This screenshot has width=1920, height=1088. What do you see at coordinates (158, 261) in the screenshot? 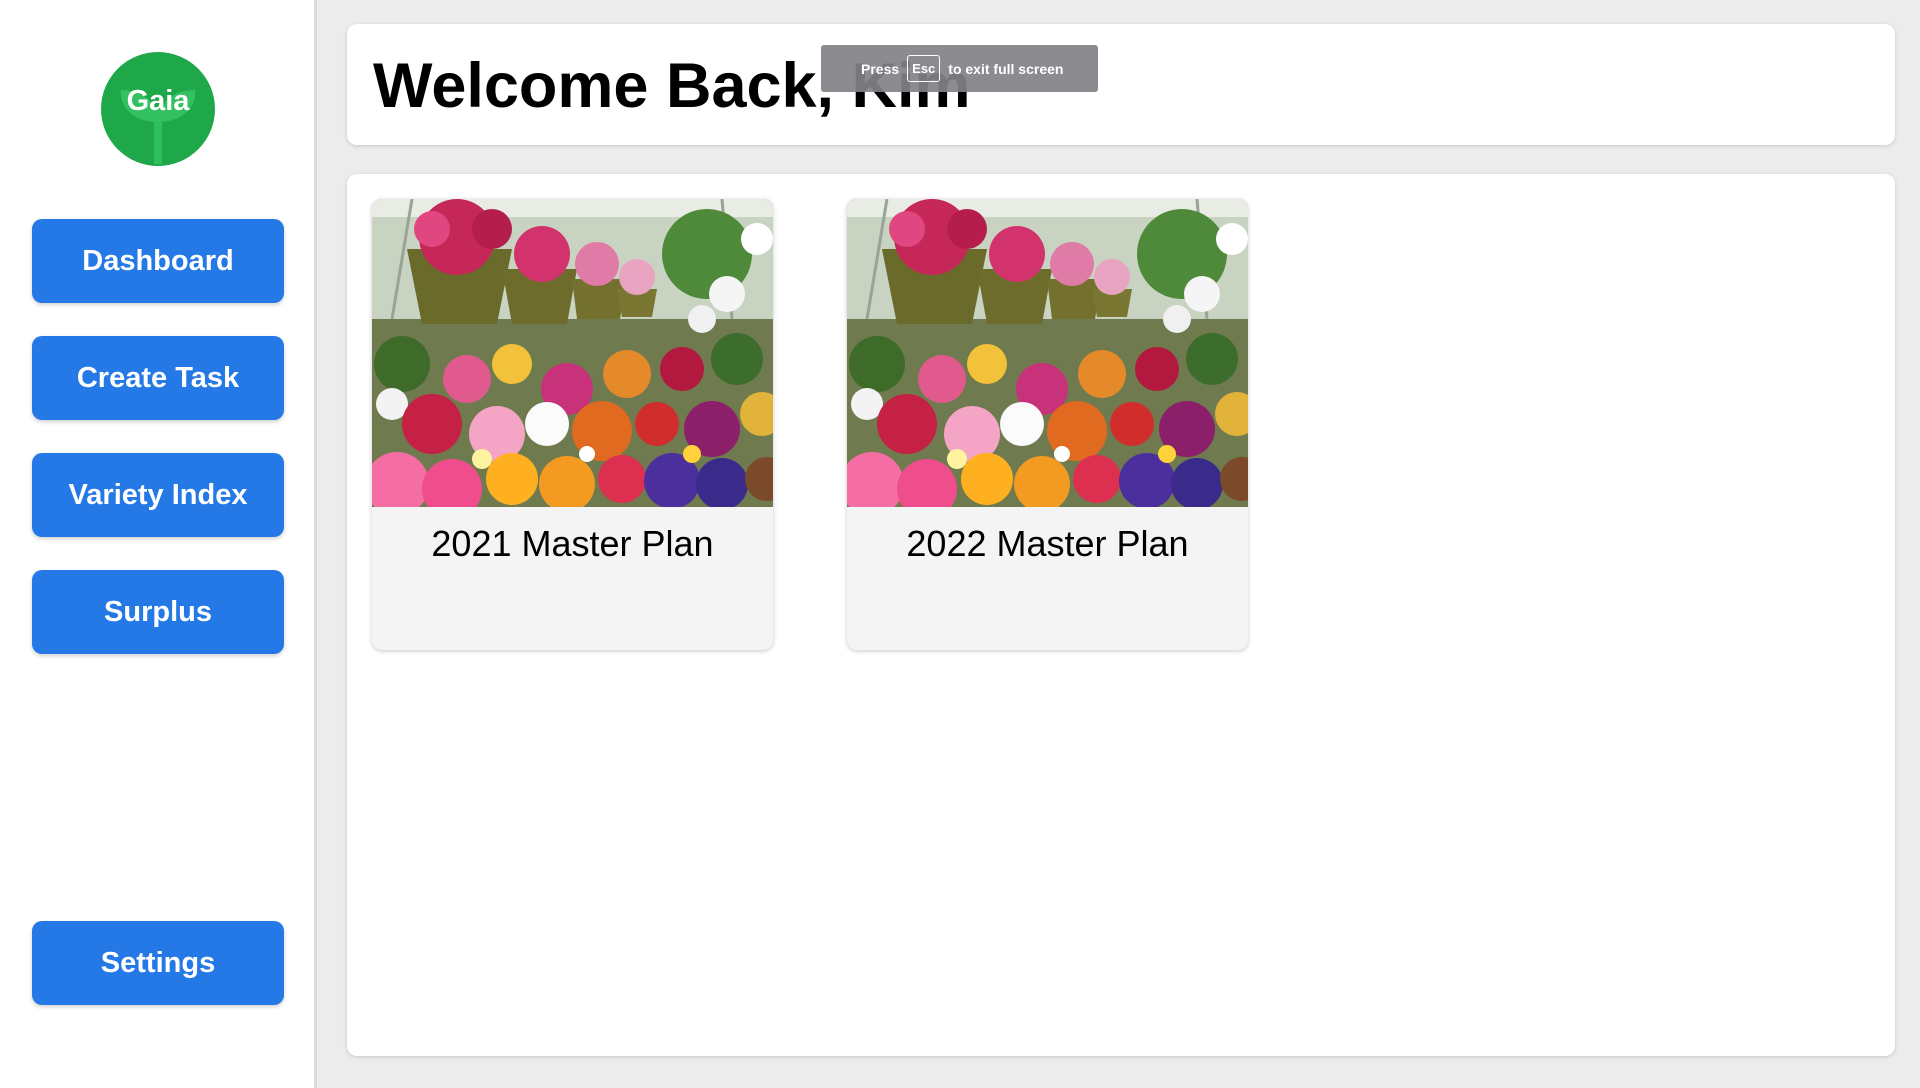
I see `dashboard-button: Dashboard` at bounding box center [158, 261].